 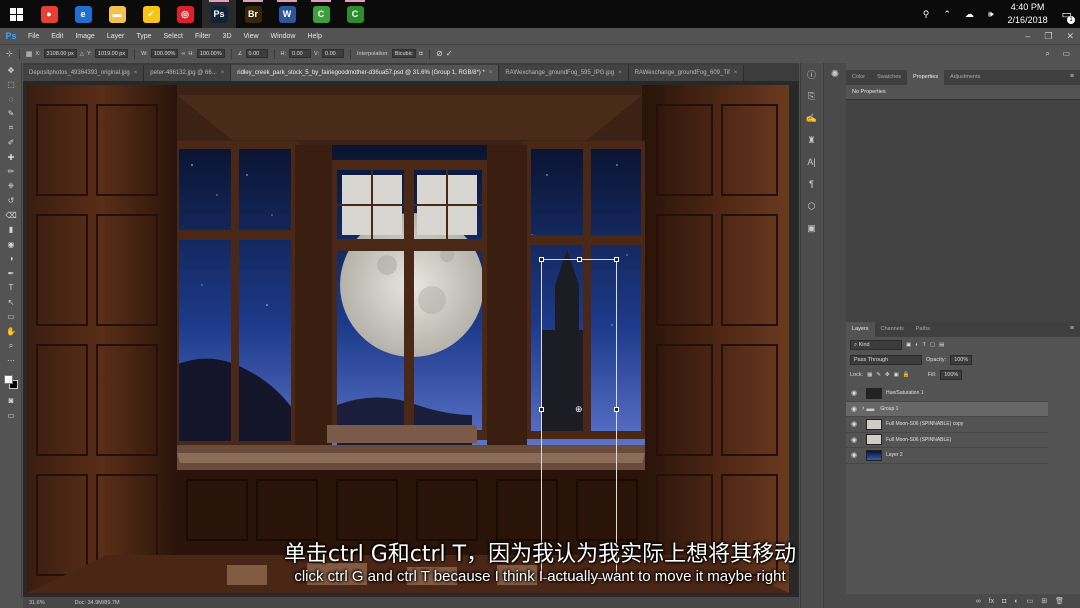 What do you see at coordinates (1070, 36) in the screenshot?
I see `close-icon: ✕` at bounding box center [1070, 36].